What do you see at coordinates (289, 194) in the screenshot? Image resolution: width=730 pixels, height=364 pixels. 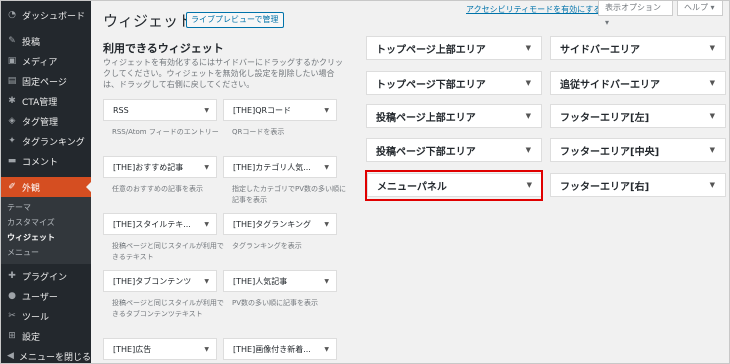 I see `widget-description: 指定したカテゴリでPV数の多い順に記事を表示` at bounding box center [289, 194].